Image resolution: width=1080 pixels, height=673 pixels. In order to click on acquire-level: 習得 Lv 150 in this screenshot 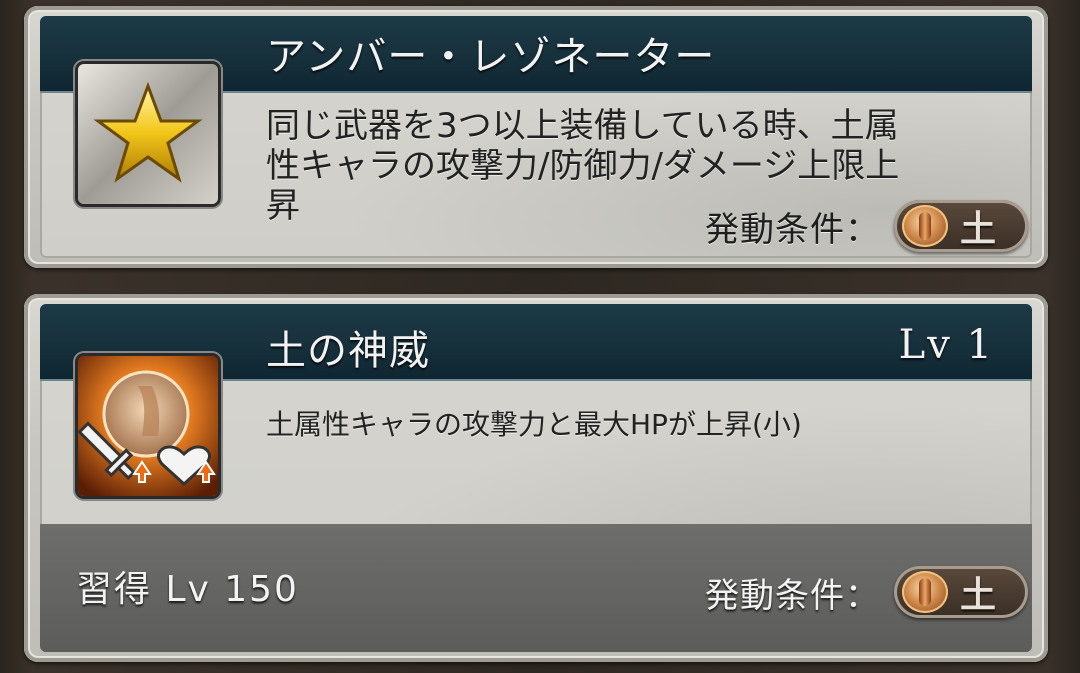, I will do `click(187, 589)`.